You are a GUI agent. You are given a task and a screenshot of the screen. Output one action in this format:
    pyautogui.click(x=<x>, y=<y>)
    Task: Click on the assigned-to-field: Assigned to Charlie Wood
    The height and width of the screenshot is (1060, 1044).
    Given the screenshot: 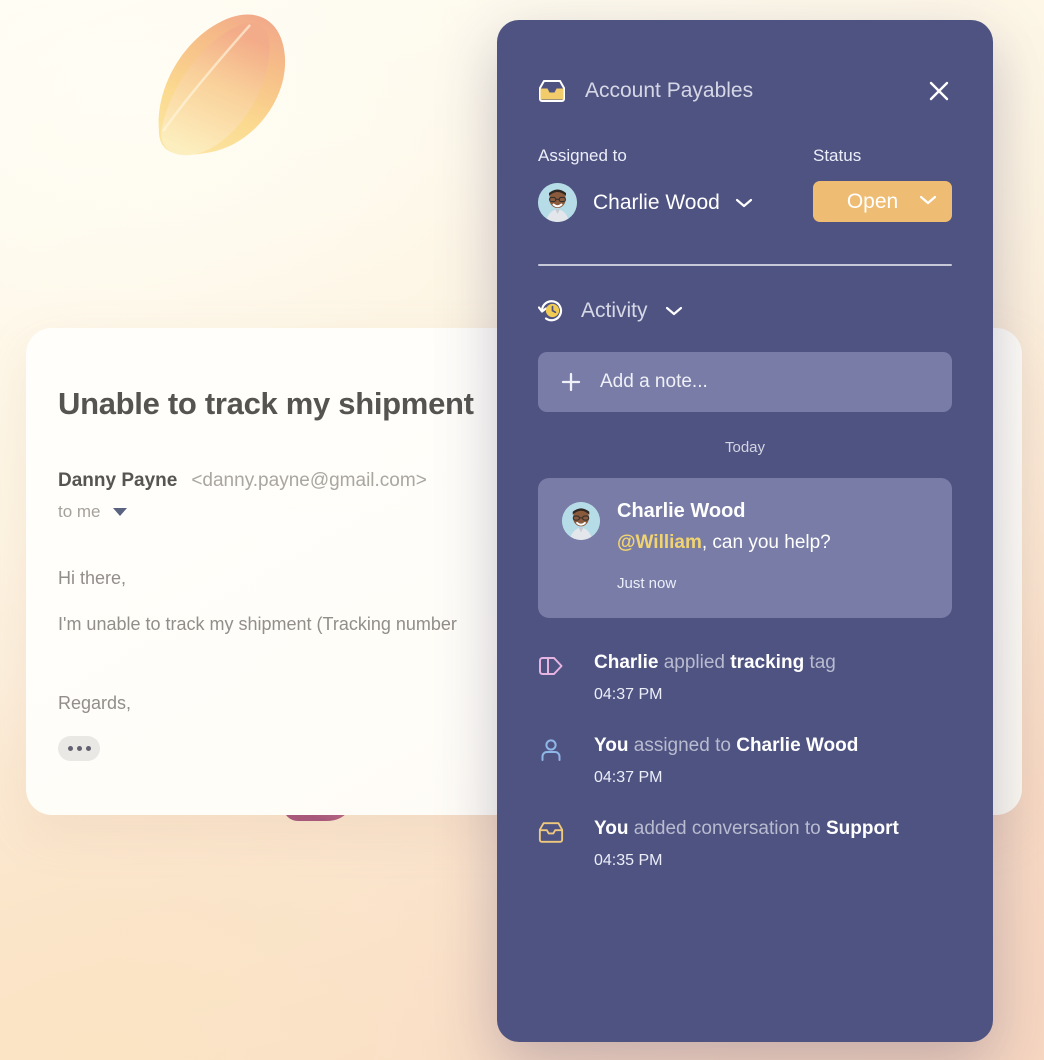 What is the action you would take?
    pyautogui.click(x=675, y=184)
    